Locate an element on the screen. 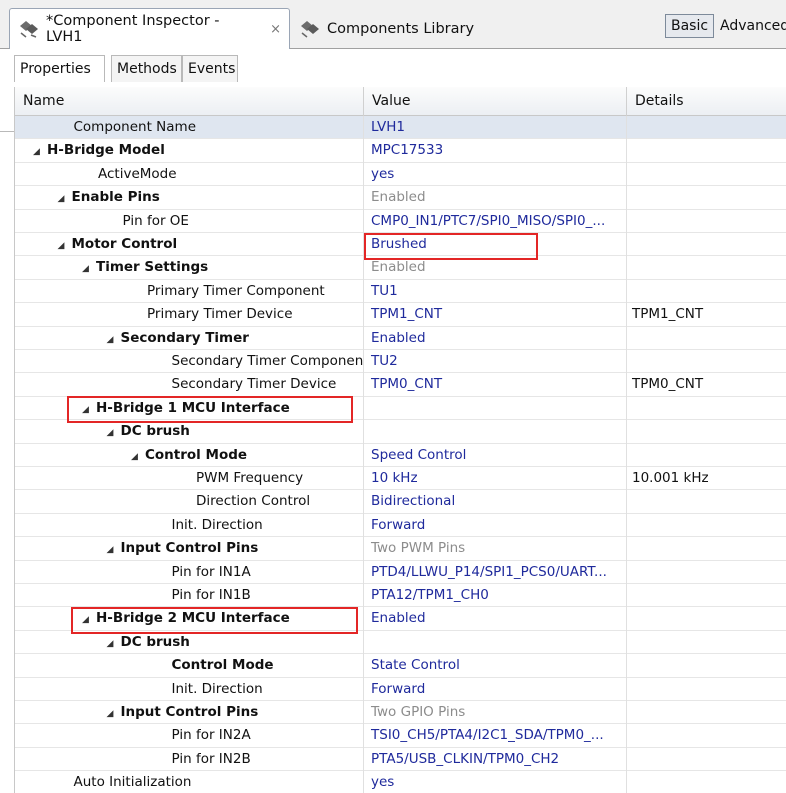 This screenshot has height=793, width=786. property-row: ◢ Input Control Pins Two PWM Pins is located at coordinates (400, 549).